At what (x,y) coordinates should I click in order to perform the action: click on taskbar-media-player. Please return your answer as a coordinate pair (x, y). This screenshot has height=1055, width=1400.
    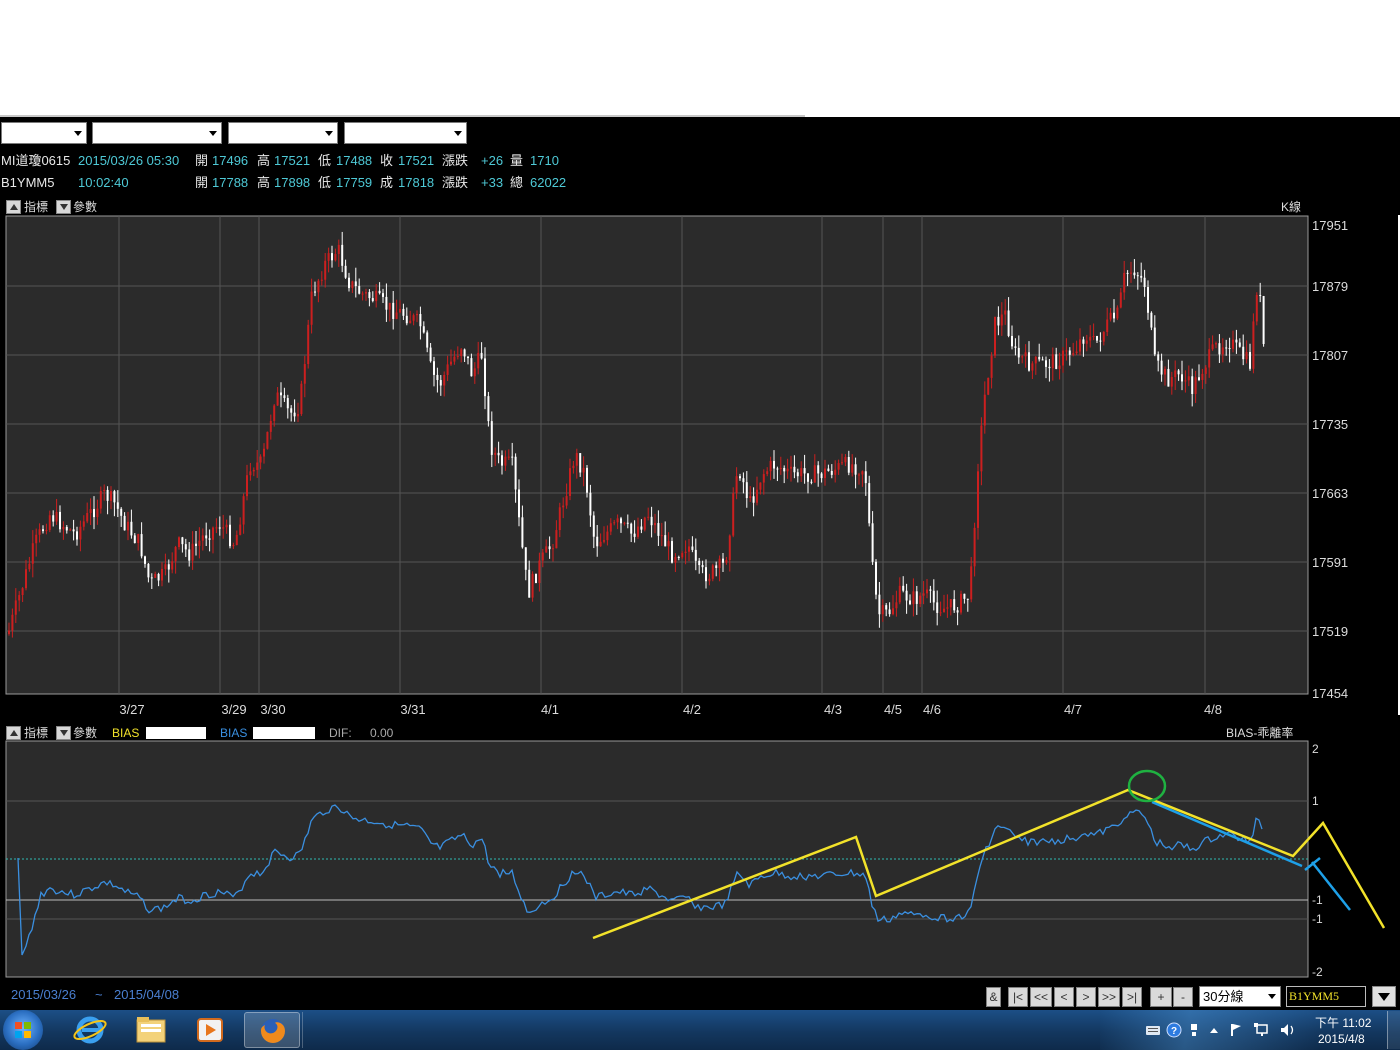
    Looking at the image, I should click on (211, 1030).